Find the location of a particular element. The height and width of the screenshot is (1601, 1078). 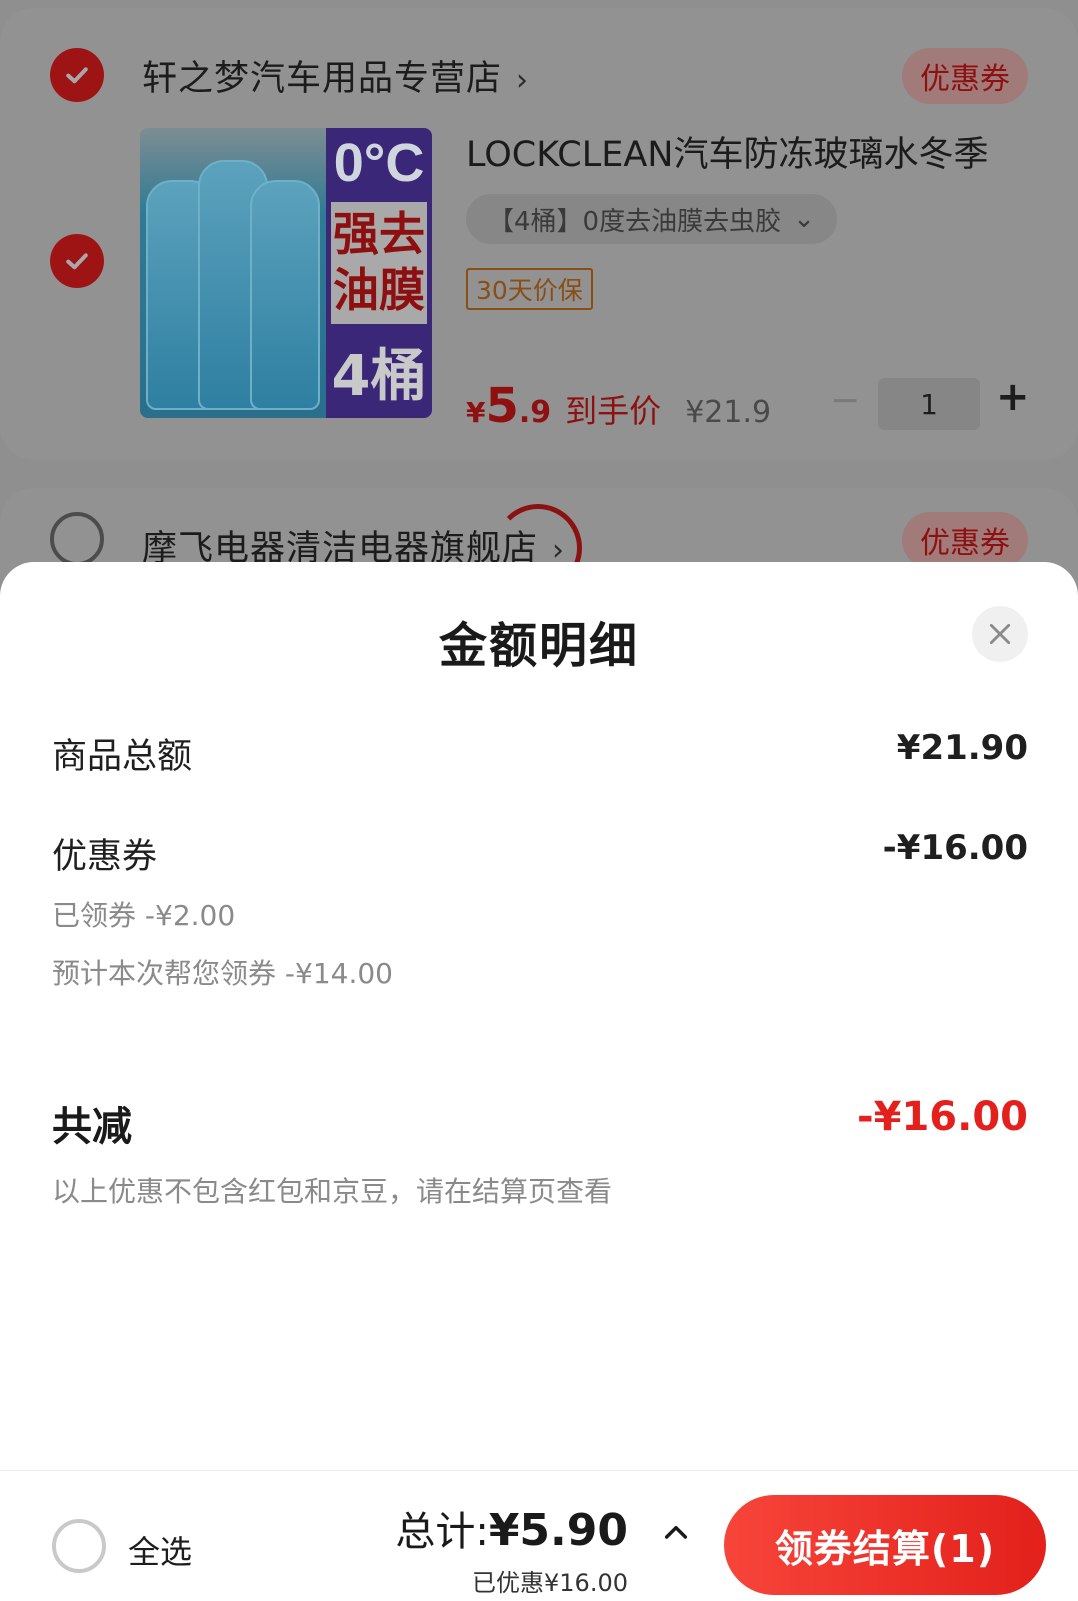

chevron-down-icon: ⌄ is located at coordinates (804, 219).